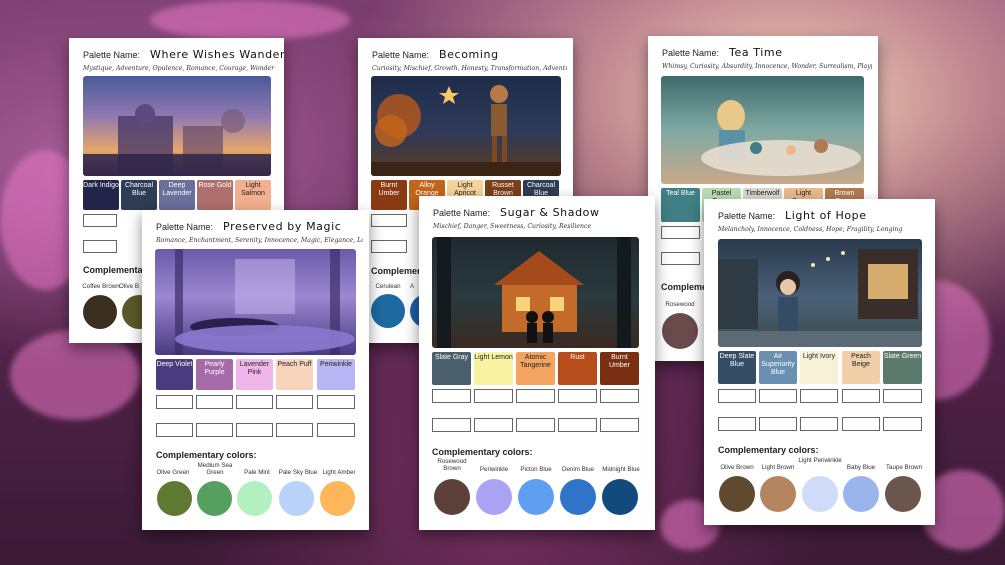 This screenshot has width=1005, height=565. What do you see at coordinates (177, 195) in the screenshot?
I see `swatch-deep-lavender: Deep Lavender` at bounding box center [177, 195].